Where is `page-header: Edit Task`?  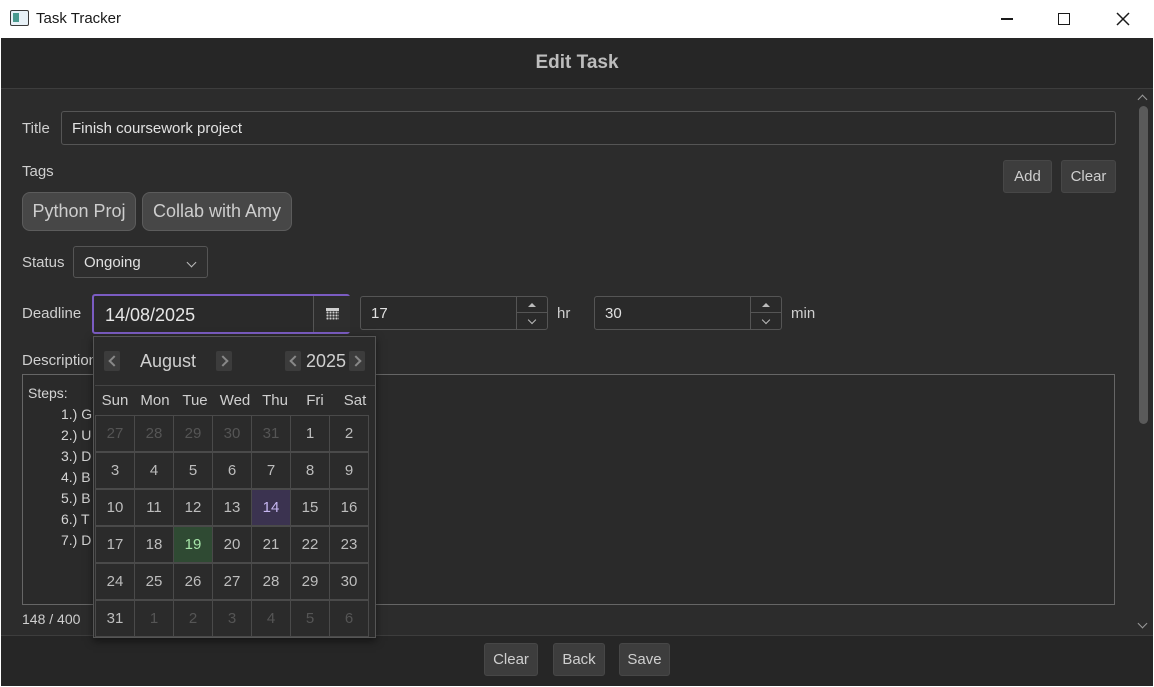 page-header: Edit Task is located at coordinates (577, 63).